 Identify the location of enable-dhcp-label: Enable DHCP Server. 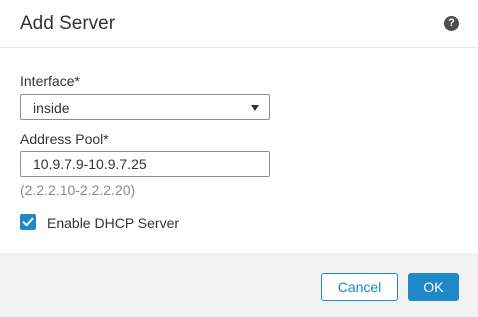
(113, 223).